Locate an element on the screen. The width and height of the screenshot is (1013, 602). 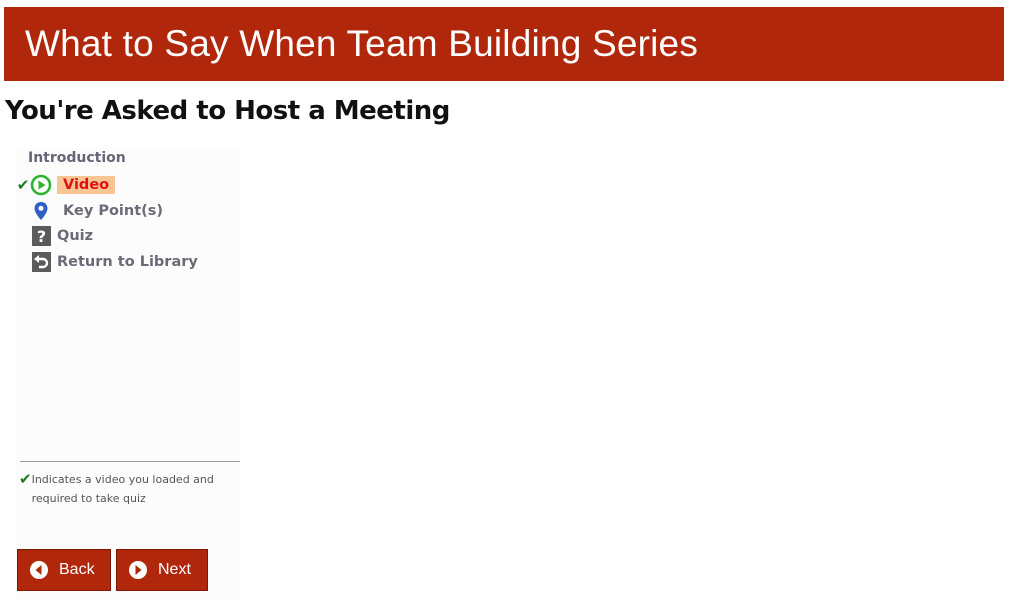
sidebar-item-return-to-library: Return to Library is located at coordinates (107, 262).